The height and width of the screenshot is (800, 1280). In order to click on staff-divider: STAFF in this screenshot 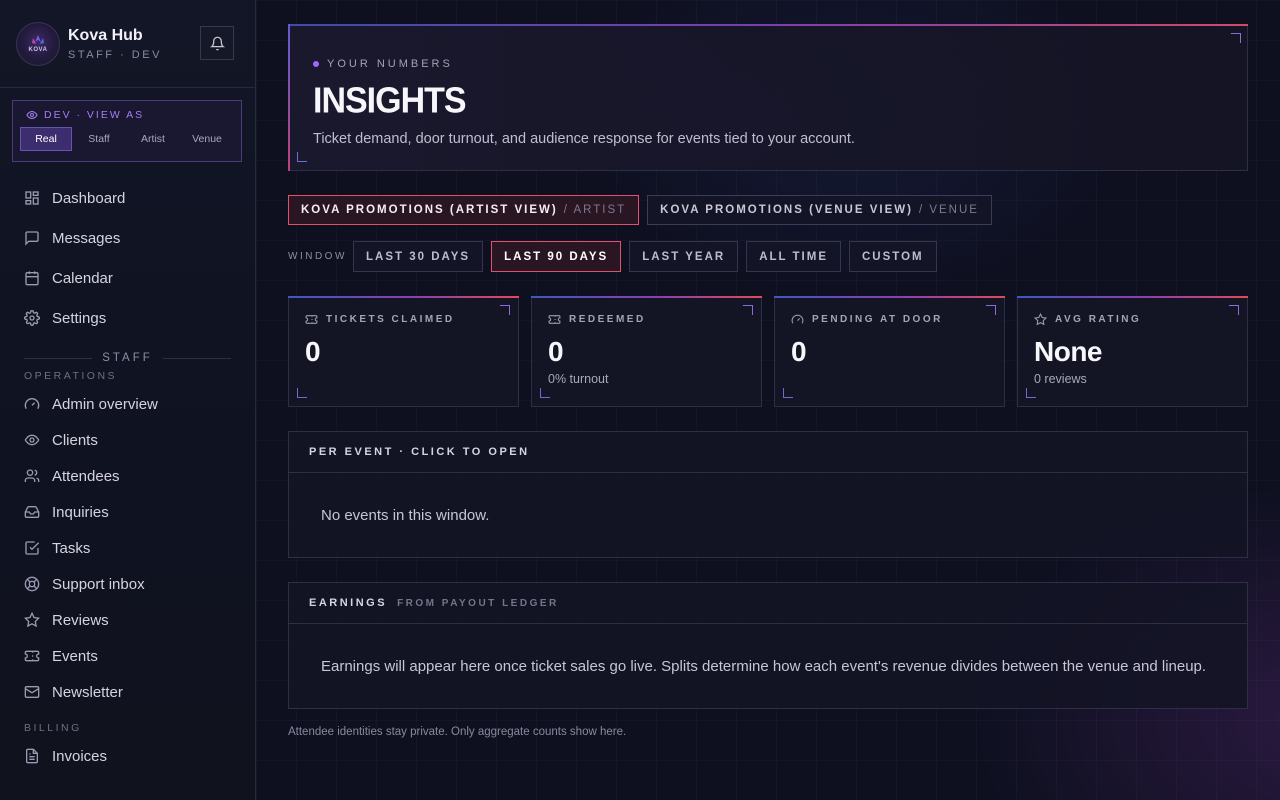, I will do `click(127, 358)`.